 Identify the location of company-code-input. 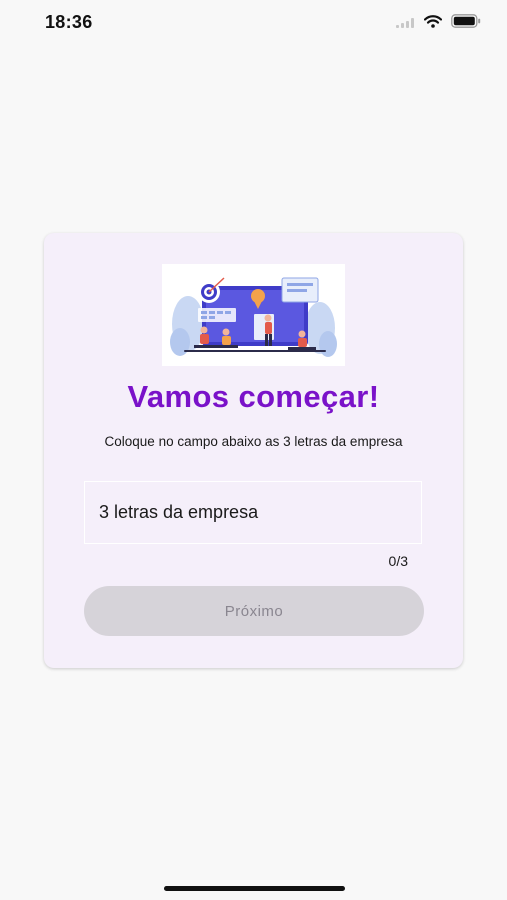
(253, 512).